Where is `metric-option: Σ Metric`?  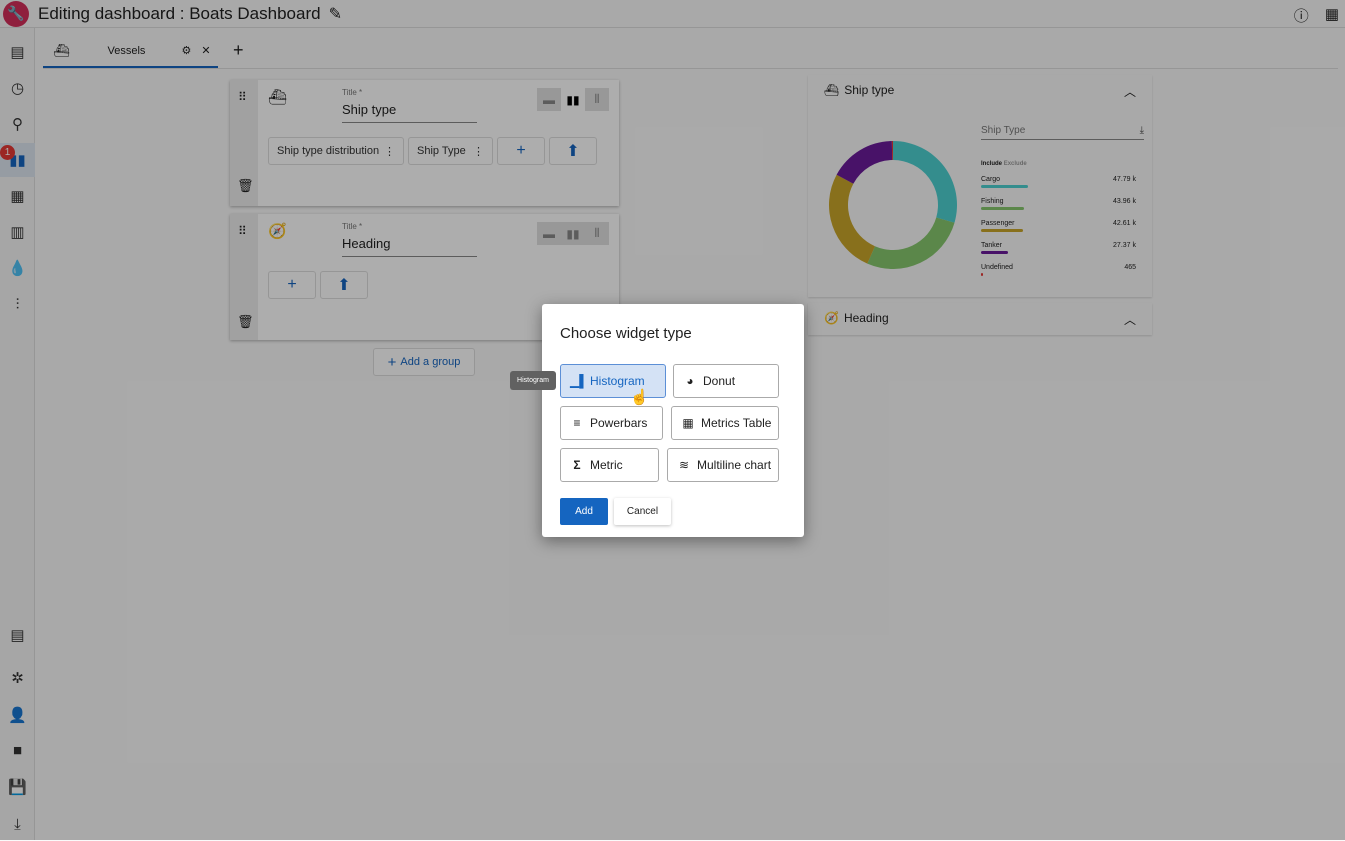 metric-option: Σ Metric is located at coordinates (609, 465).